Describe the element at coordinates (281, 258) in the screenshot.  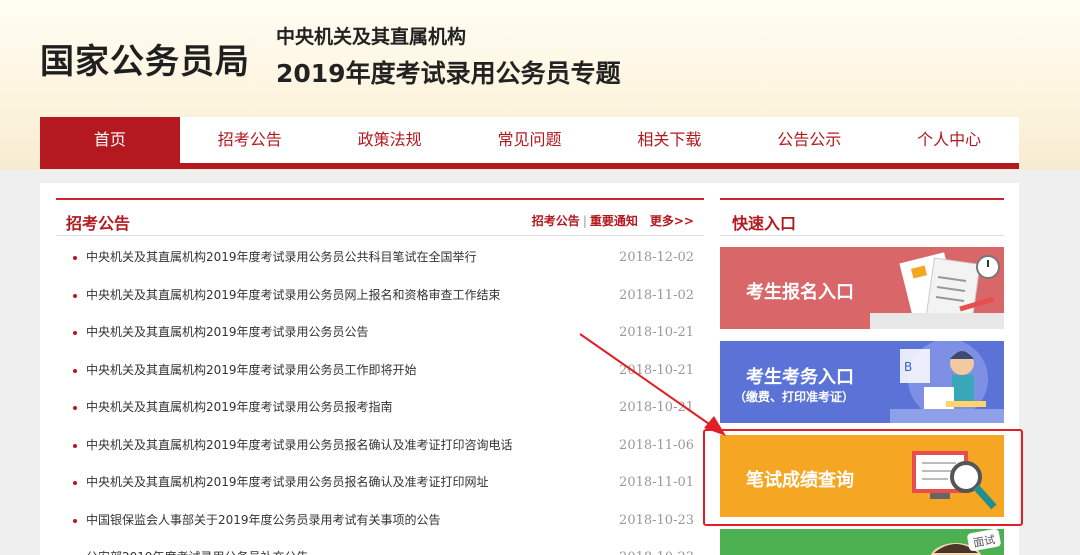
I see `list-item-title: 中央机关及其直属机构2019年度考试录用公务员公共科目笔试在全国举行` at that location.